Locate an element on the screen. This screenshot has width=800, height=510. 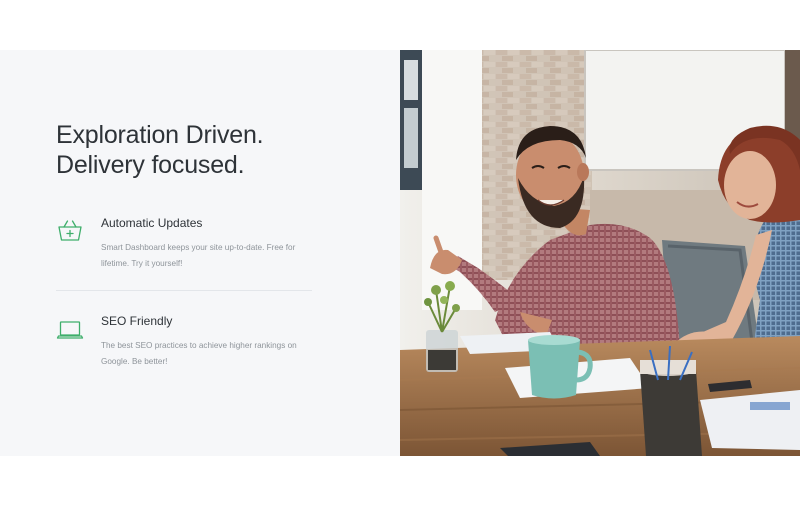
feature-title: Automatic Updates is located at coordinates (152, 223).